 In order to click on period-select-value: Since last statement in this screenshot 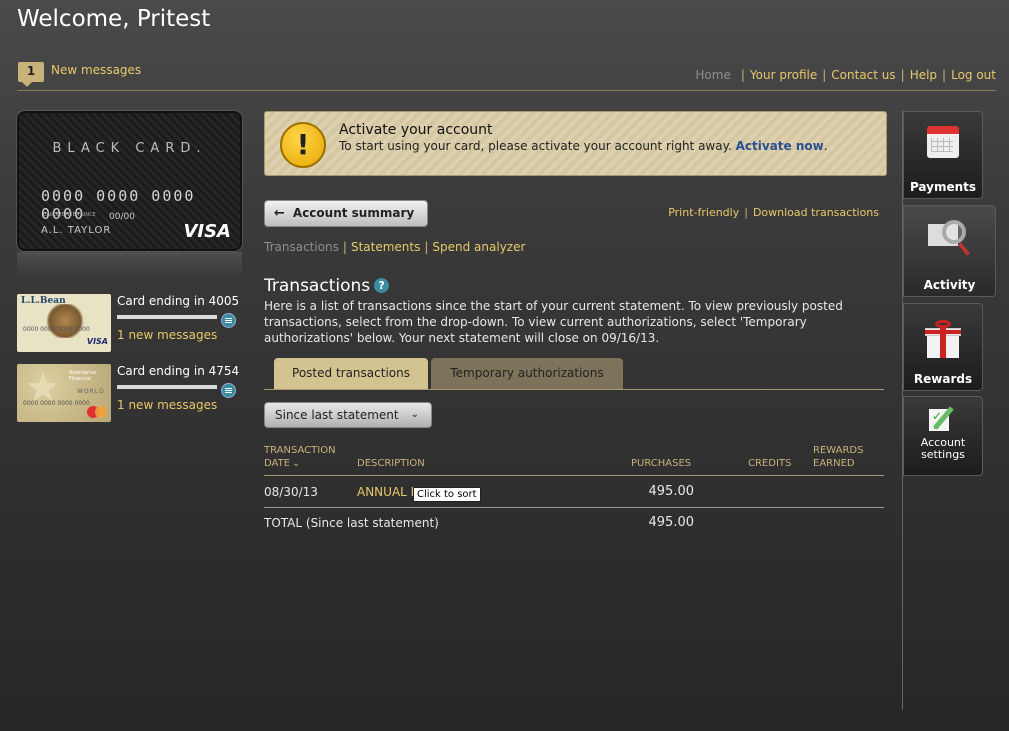, I will do `click(337, 415)`.